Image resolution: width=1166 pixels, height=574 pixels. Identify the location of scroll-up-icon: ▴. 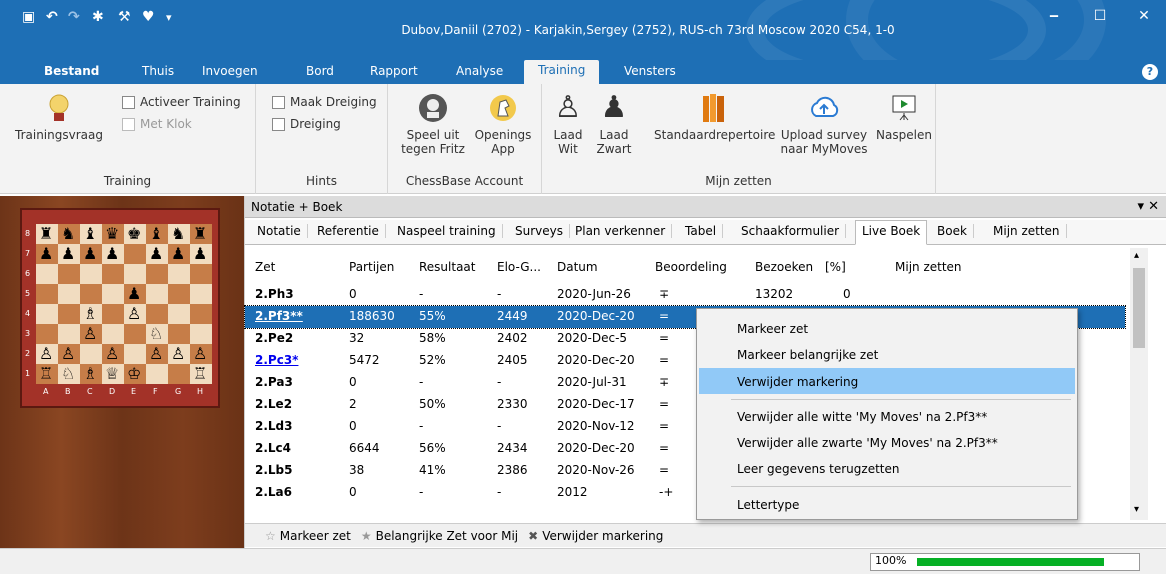
(1136, 255).